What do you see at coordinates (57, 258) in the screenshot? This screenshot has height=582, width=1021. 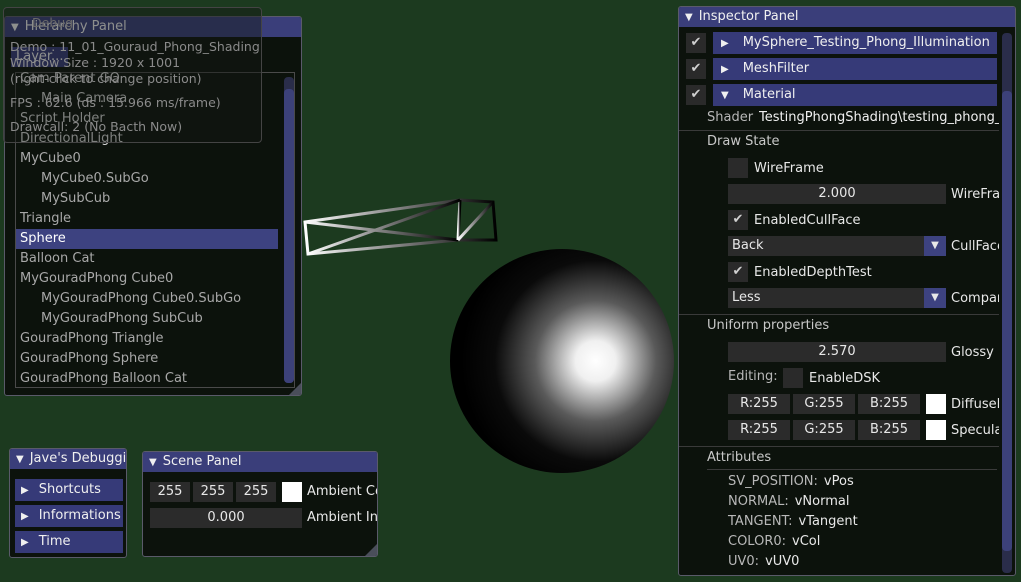 I see `hierarchy-item-label: Balloon Cat` at bounding box center [57, 258].